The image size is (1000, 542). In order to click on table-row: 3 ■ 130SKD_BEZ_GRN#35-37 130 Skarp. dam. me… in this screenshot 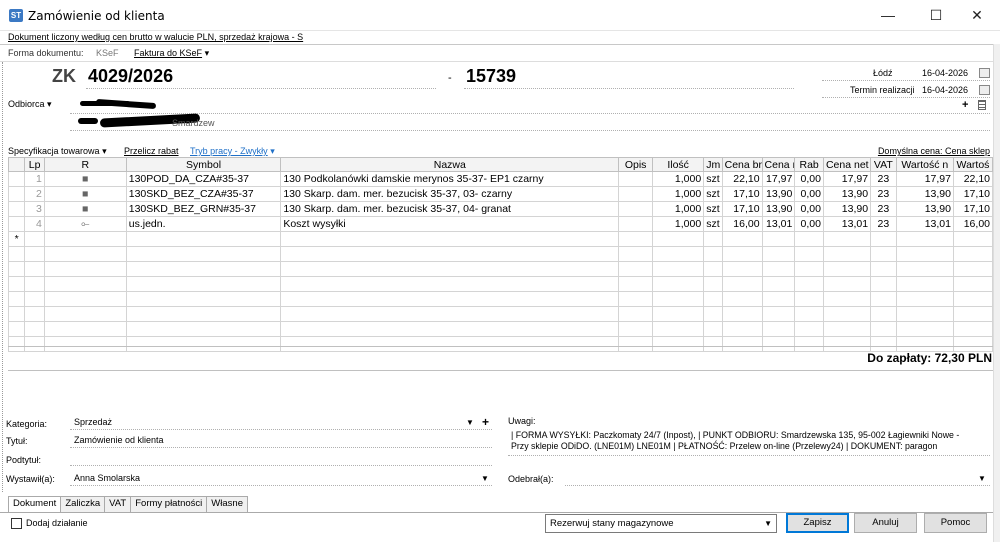, I will do `click(500, 209)`.